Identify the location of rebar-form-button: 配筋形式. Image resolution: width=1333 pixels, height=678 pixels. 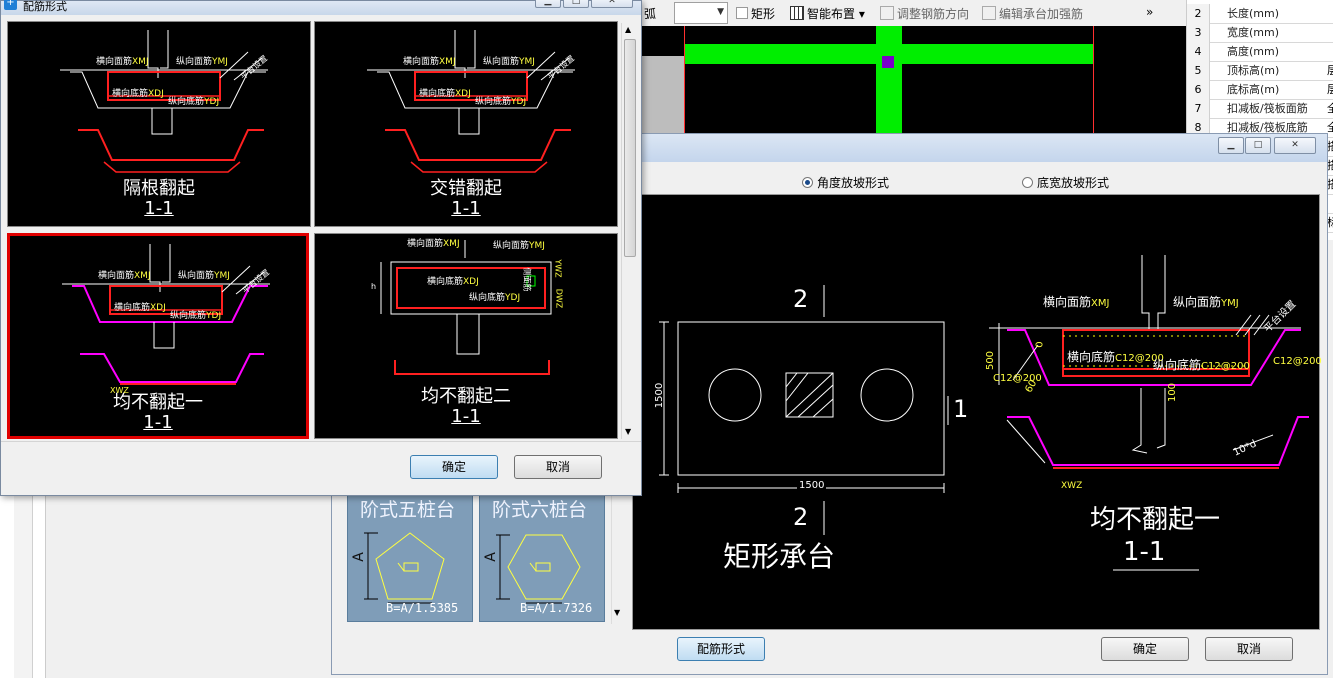
(721, 649).